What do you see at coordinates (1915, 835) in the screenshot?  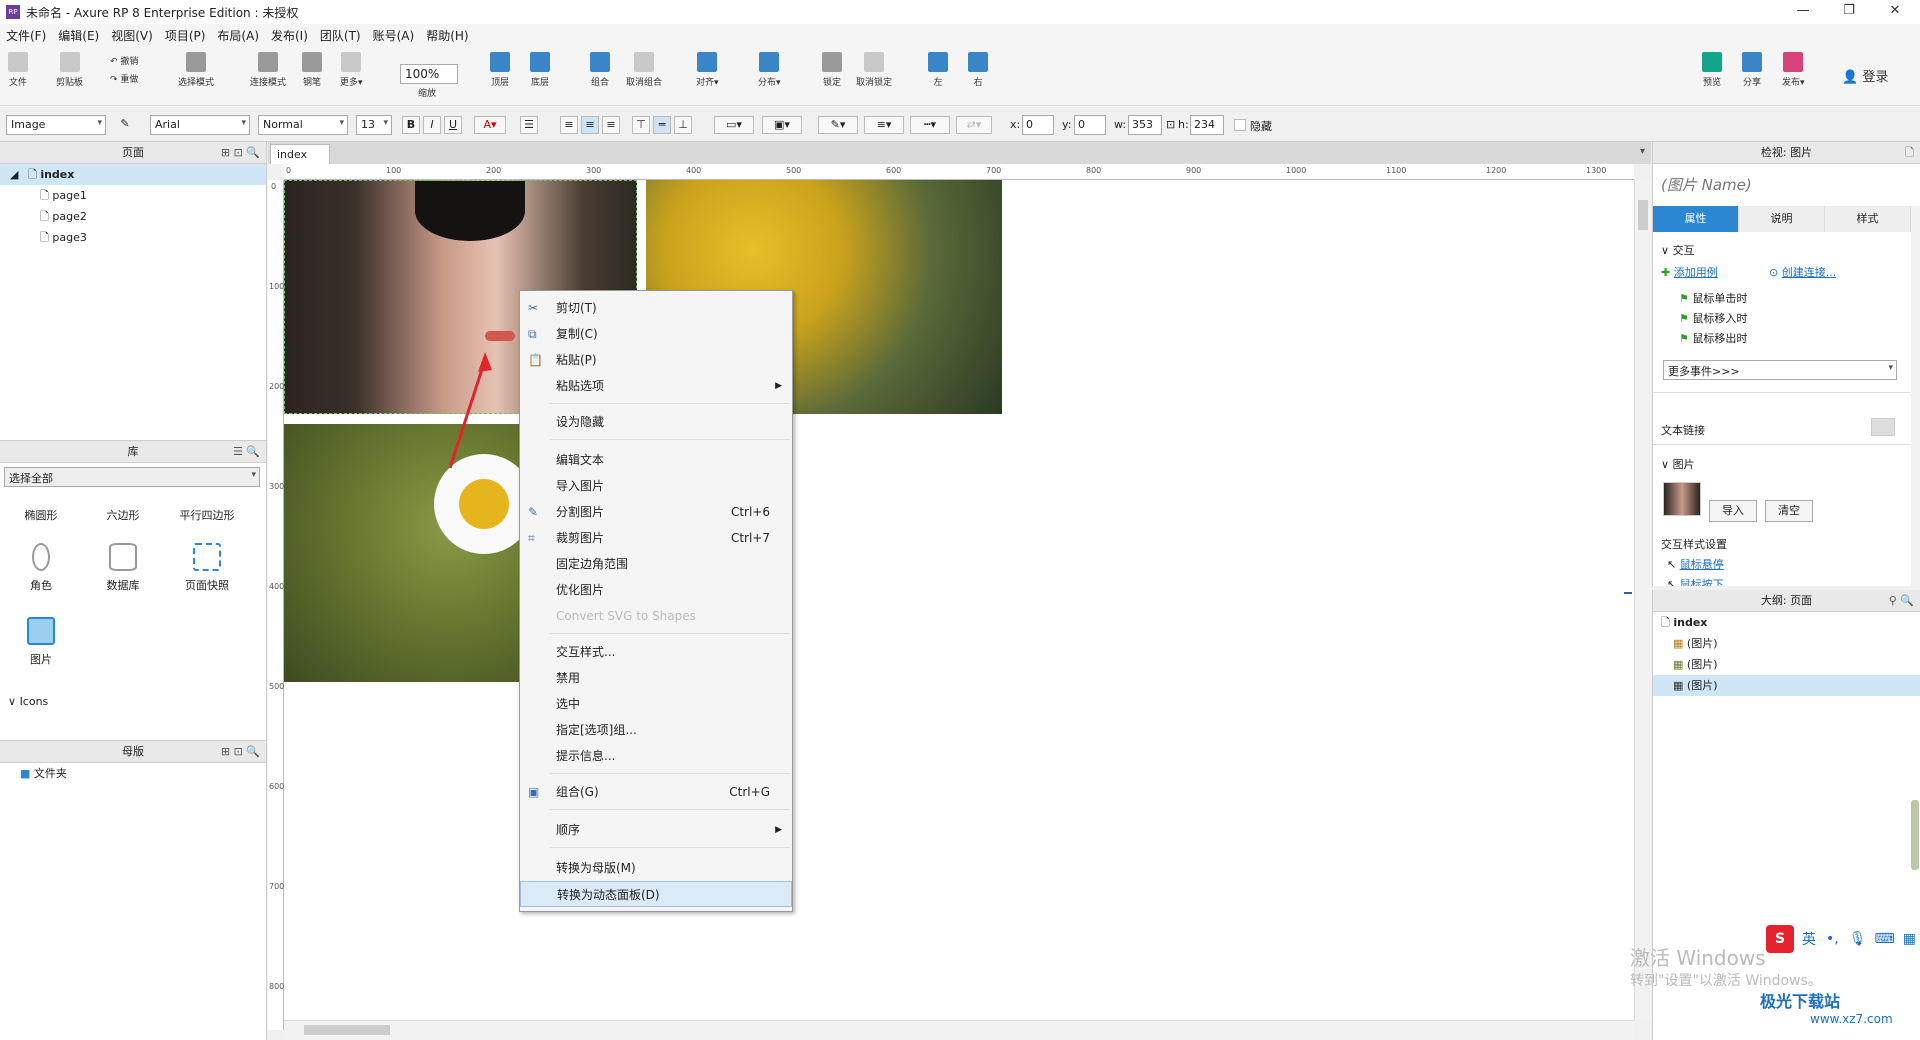 I see `outline-scroll-thumb` at bounding box center [1915, 835].